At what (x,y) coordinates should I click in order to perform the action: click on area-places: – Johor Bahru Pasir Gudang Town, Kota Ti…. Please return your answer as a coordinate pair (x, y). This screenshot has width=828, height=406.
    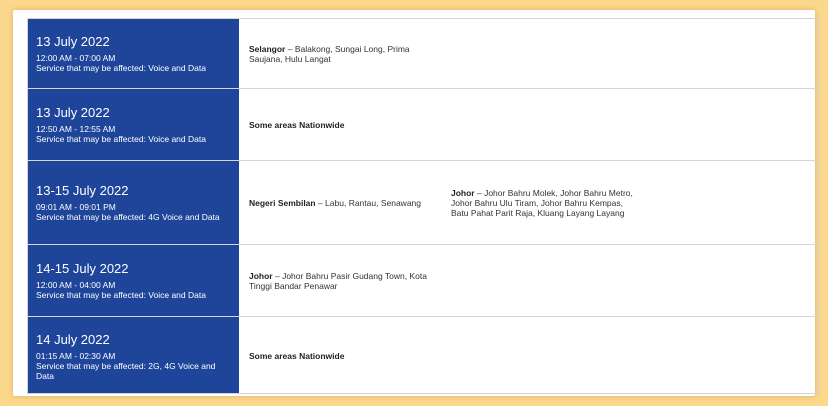
    Looking at the image, I should click on (338, 280).